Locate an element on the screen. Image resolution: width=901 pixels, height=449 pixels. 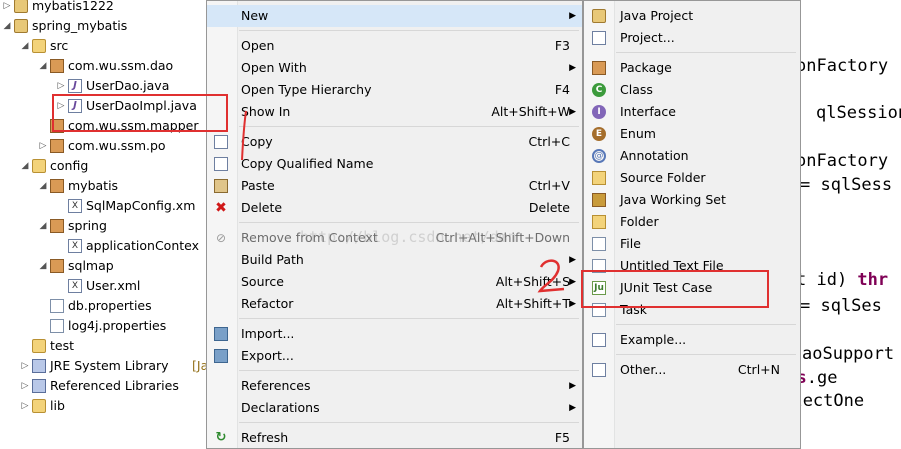
tree-item: ◢ config is located at coordinates (105, 166).